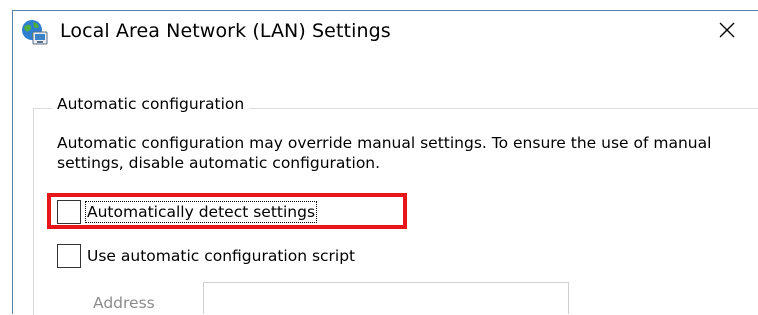 The width and height of the screenshot is (758, 315). I want to click on close-button, so click(726, 32).